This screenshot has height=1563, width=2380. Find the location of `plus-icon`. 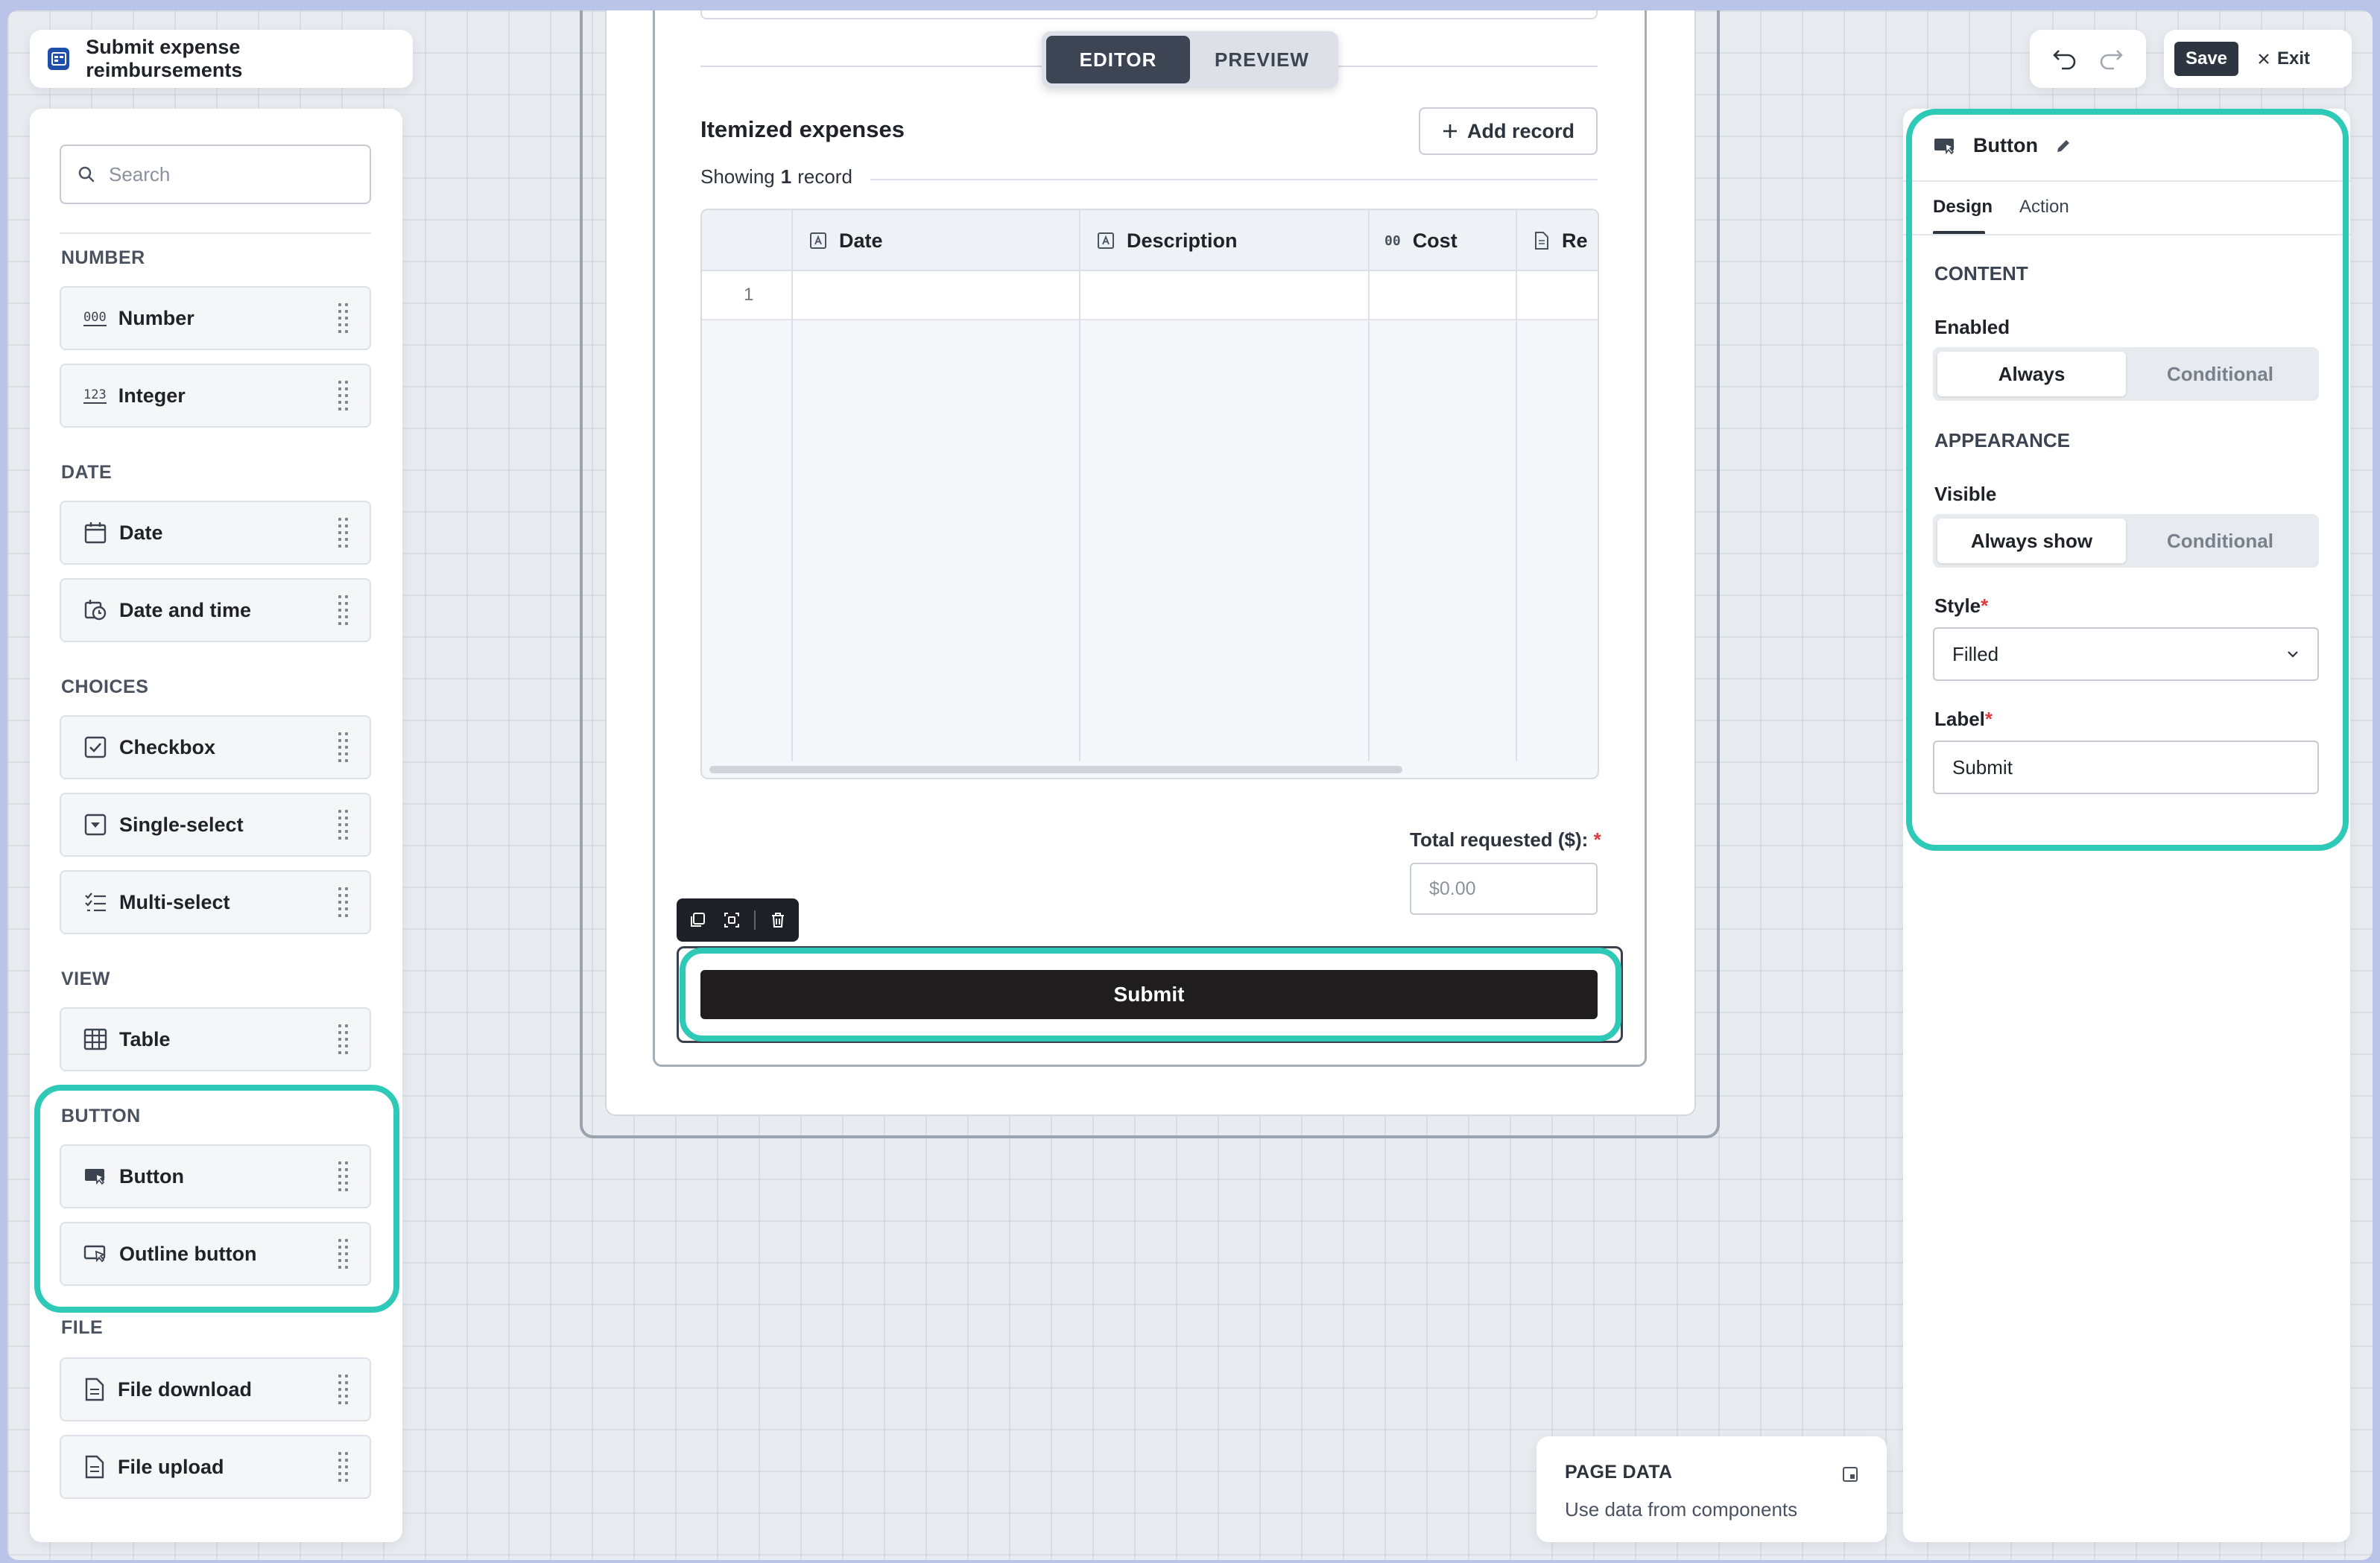

plus-icon is located at coordinates (1450, 131).